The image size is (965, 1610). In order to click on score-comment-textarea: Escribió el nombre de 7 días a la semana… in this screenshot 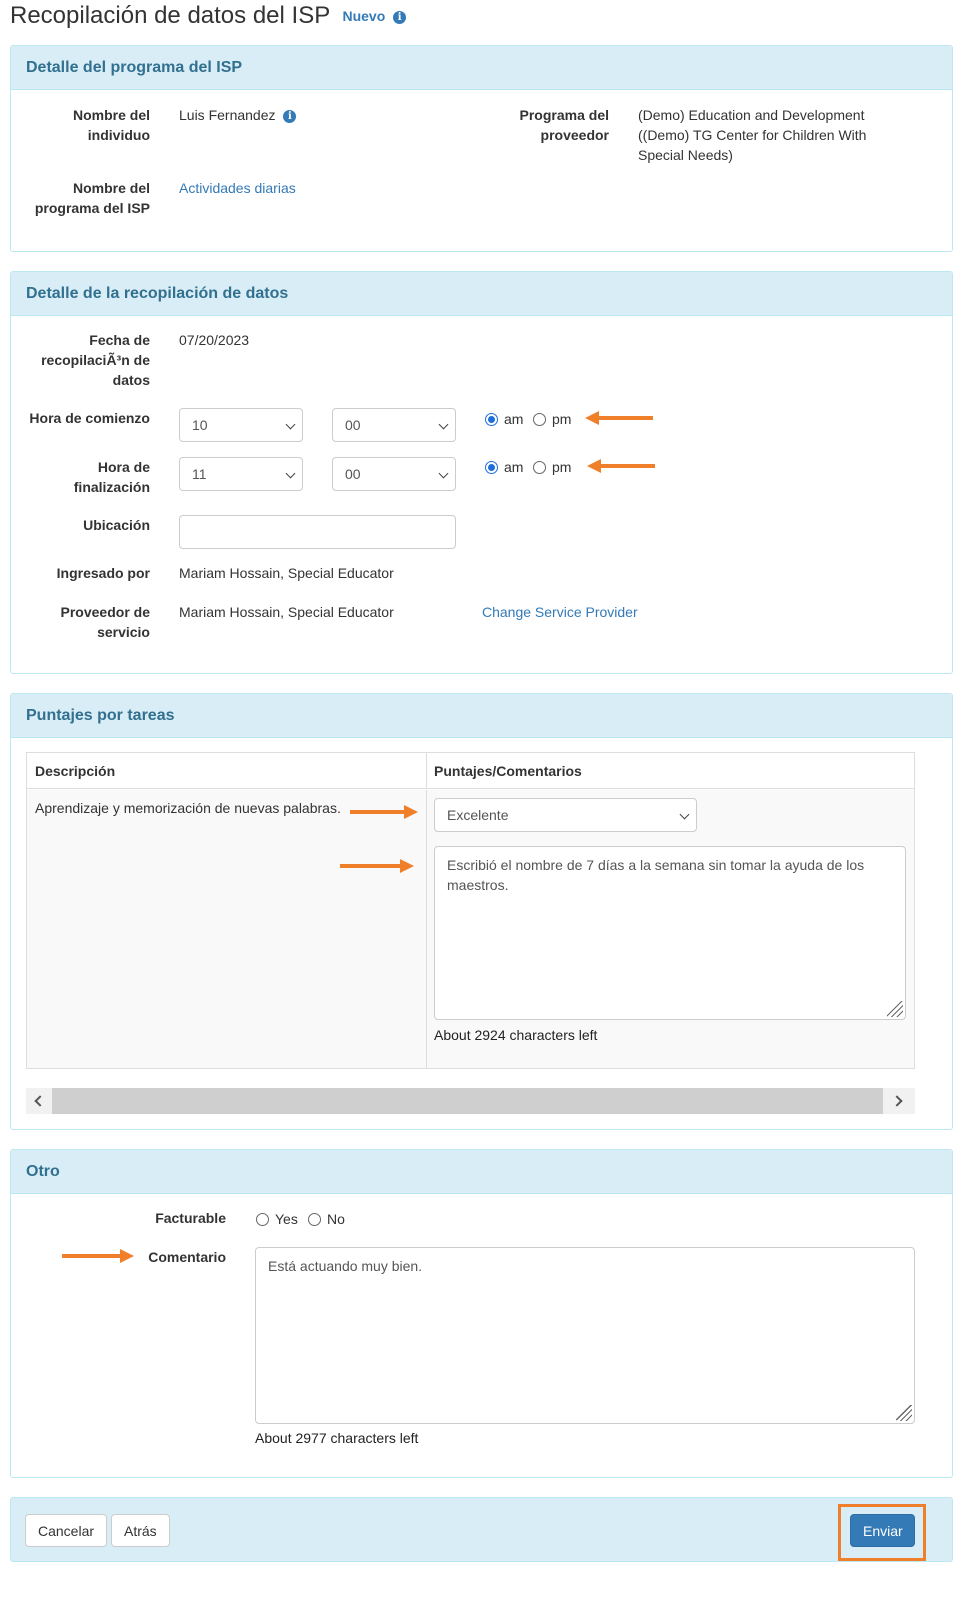, I will do `click(670, 933)`.